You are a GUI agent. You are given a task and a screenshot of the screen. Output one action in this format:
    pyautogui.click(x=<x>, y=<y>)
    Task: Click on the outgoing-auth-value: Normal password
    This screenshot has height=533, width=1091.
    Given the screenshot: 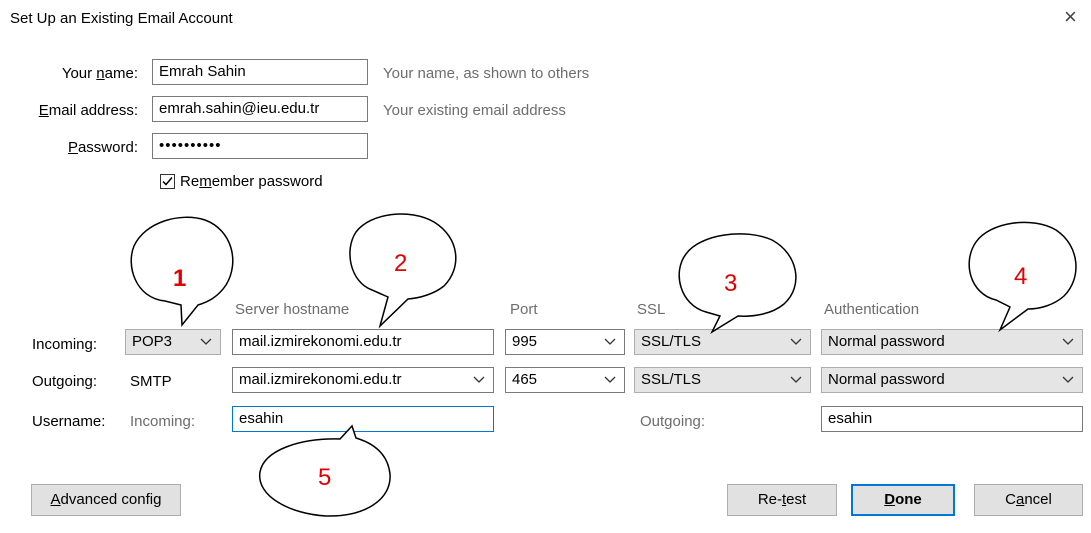 What is the action you would take?
    pyautogui.click(x=886, y=379)
    